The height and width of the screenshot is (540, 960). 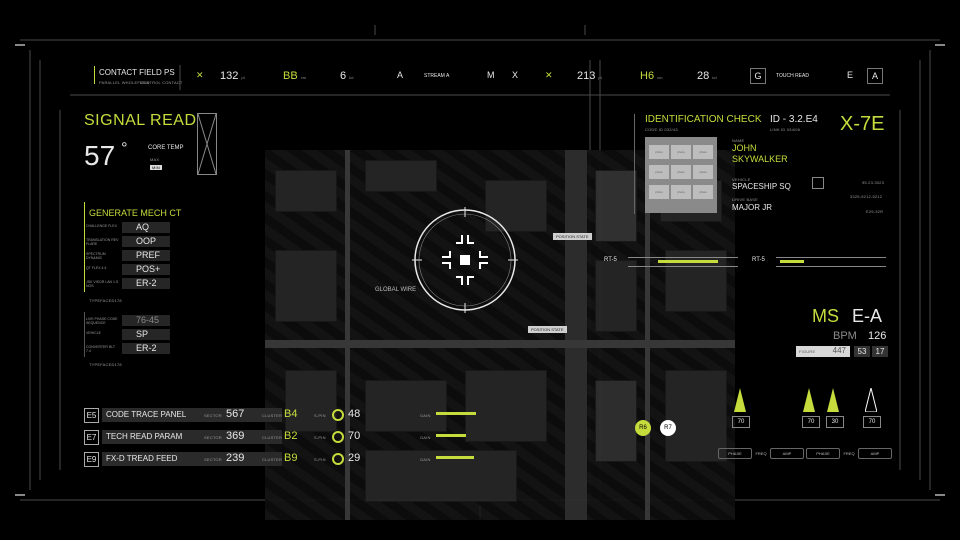 I want to click on header-metric: 6 kd, so click(x=347, y=76).